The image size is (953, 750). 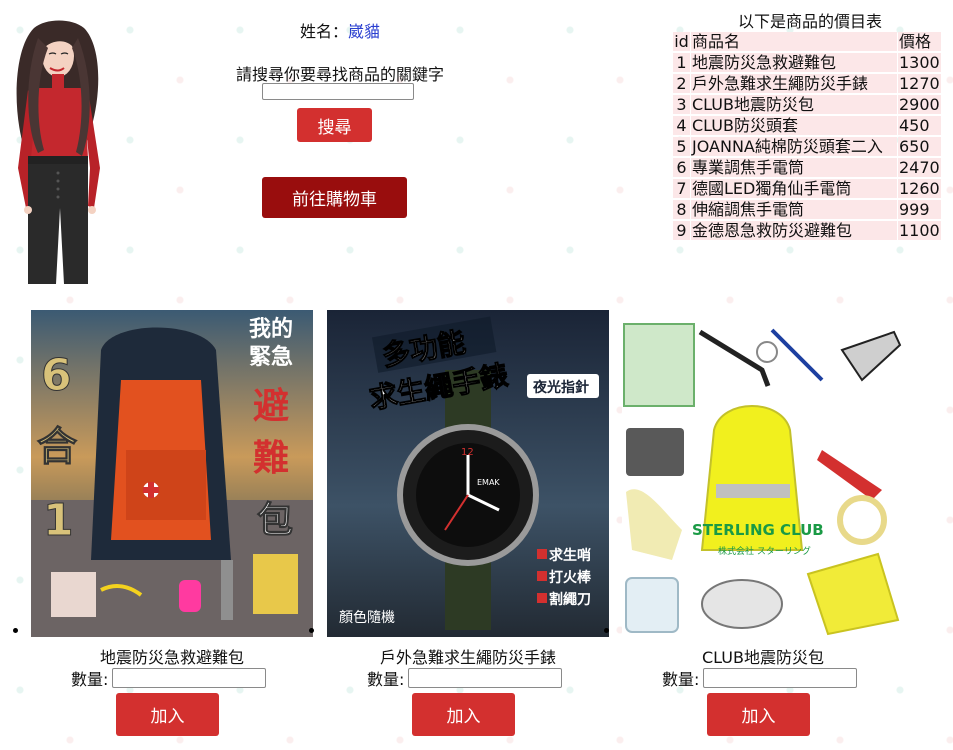 I want to click on cell-id: 6, so click(x=681, y=167).